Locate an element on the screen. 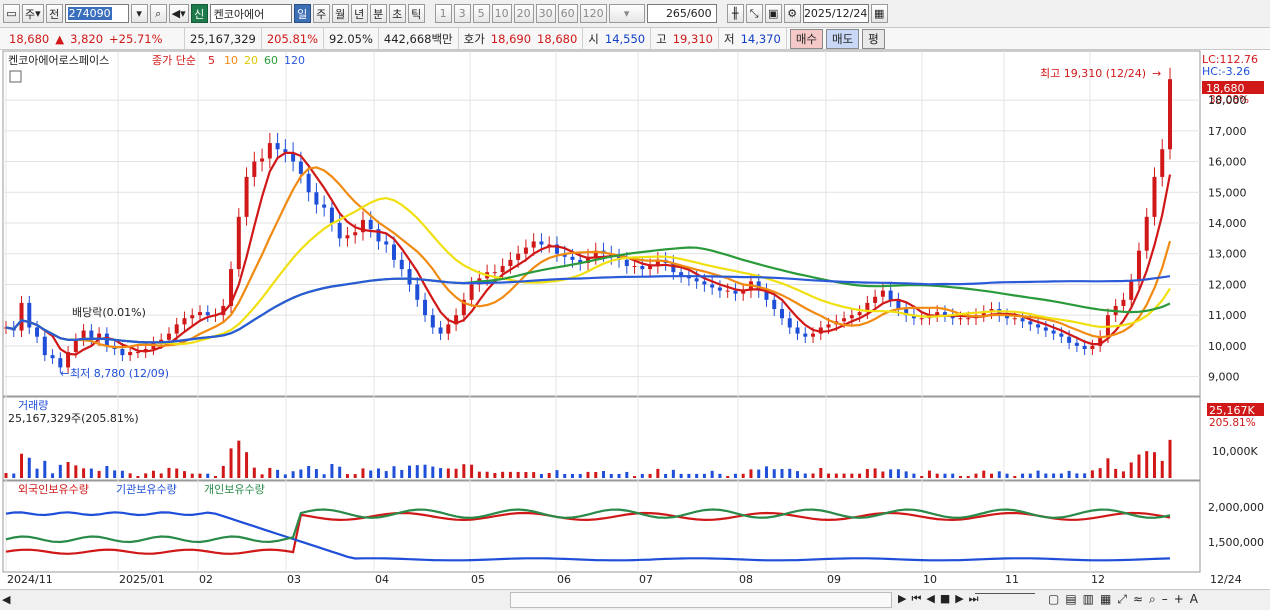 The height and width of the screenshot is (610, 1270). search-icon: ⌕ is located at coordinates (158, 13).